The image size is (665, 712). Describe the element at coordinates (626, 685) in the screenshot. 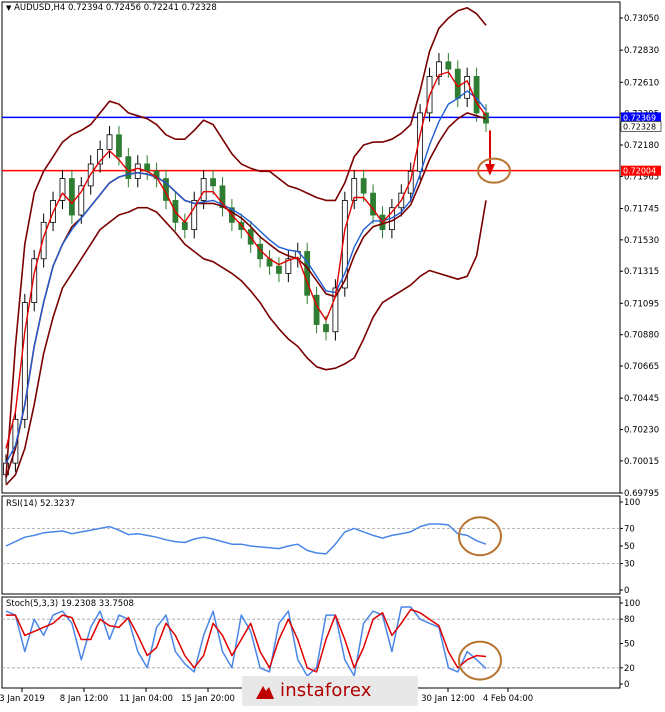

I see `stoch-ytick-label: 0` at that location.